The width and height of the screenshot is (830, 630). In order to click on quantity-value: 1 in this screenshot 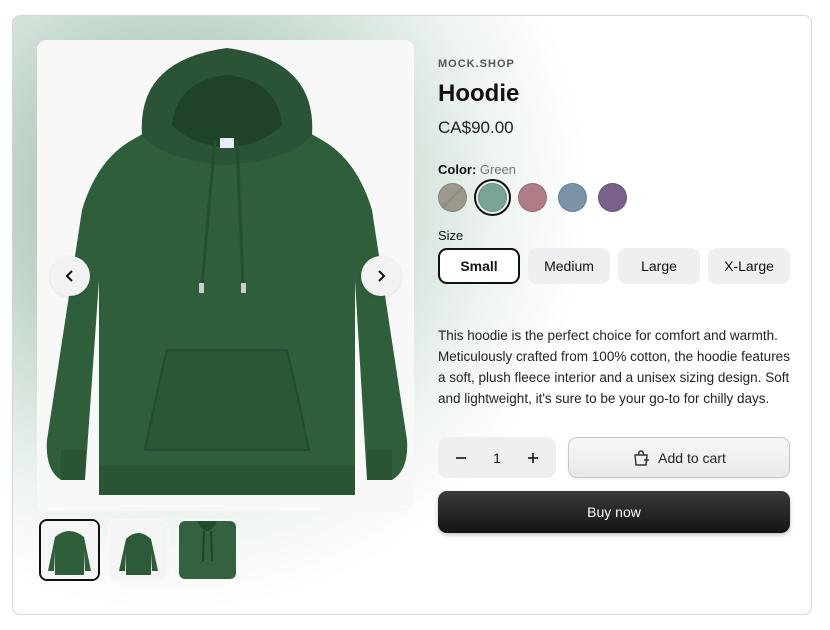, I will do `click(497, 457)`.